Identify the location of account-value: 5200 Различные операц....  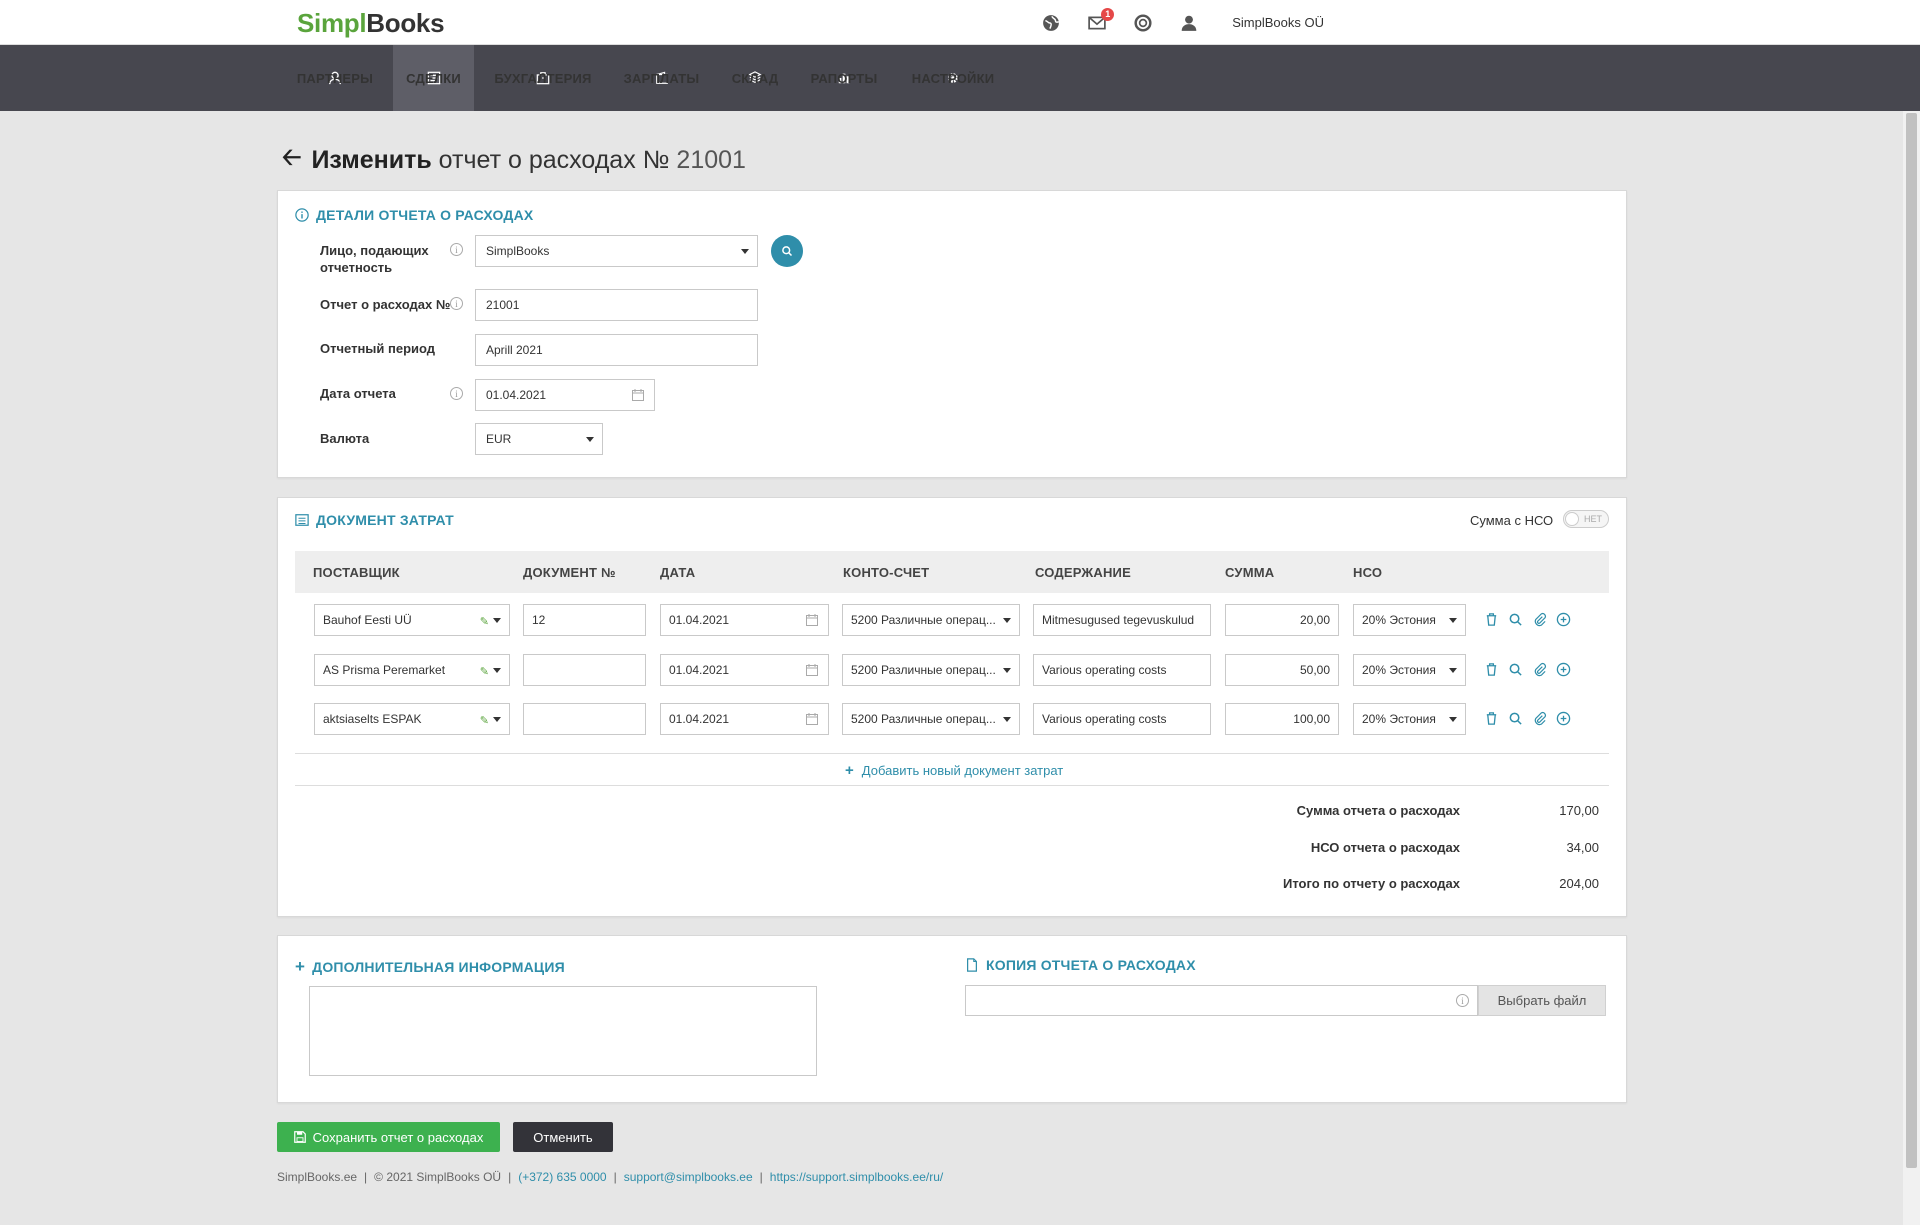
(923, 719).